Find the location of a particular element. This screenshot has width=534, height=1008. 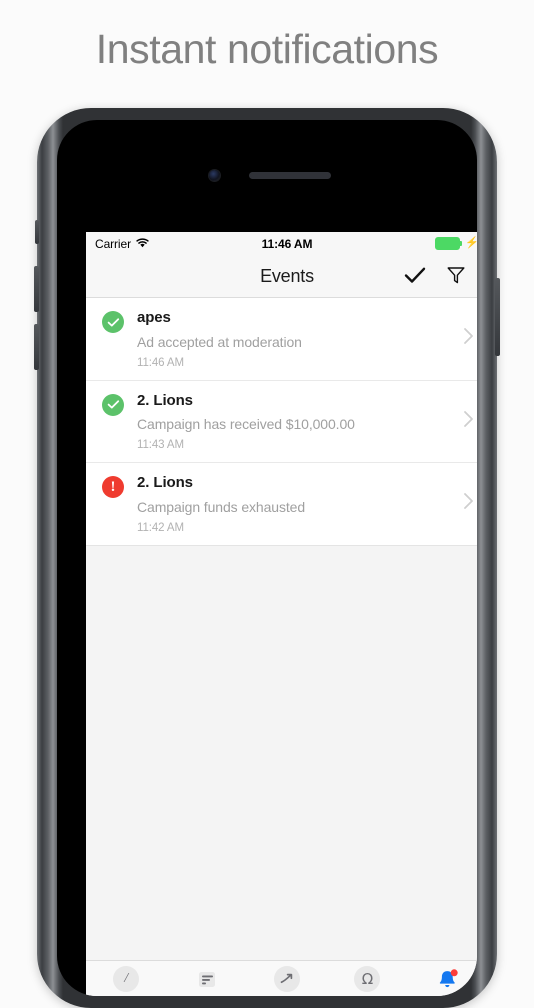

volume-up-button is located at coordinates (36, 289).